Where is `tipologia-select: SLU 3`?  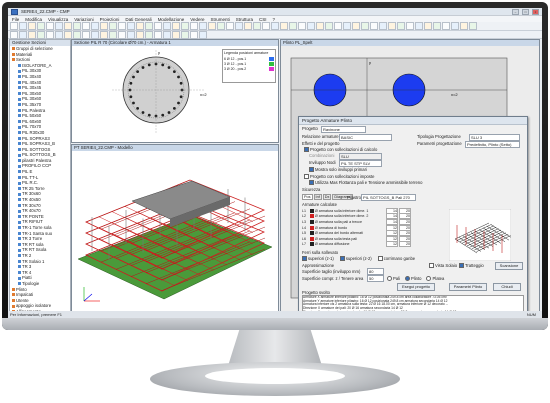
tipologia-select: SLU 3 is located at coordinates (494, 137).